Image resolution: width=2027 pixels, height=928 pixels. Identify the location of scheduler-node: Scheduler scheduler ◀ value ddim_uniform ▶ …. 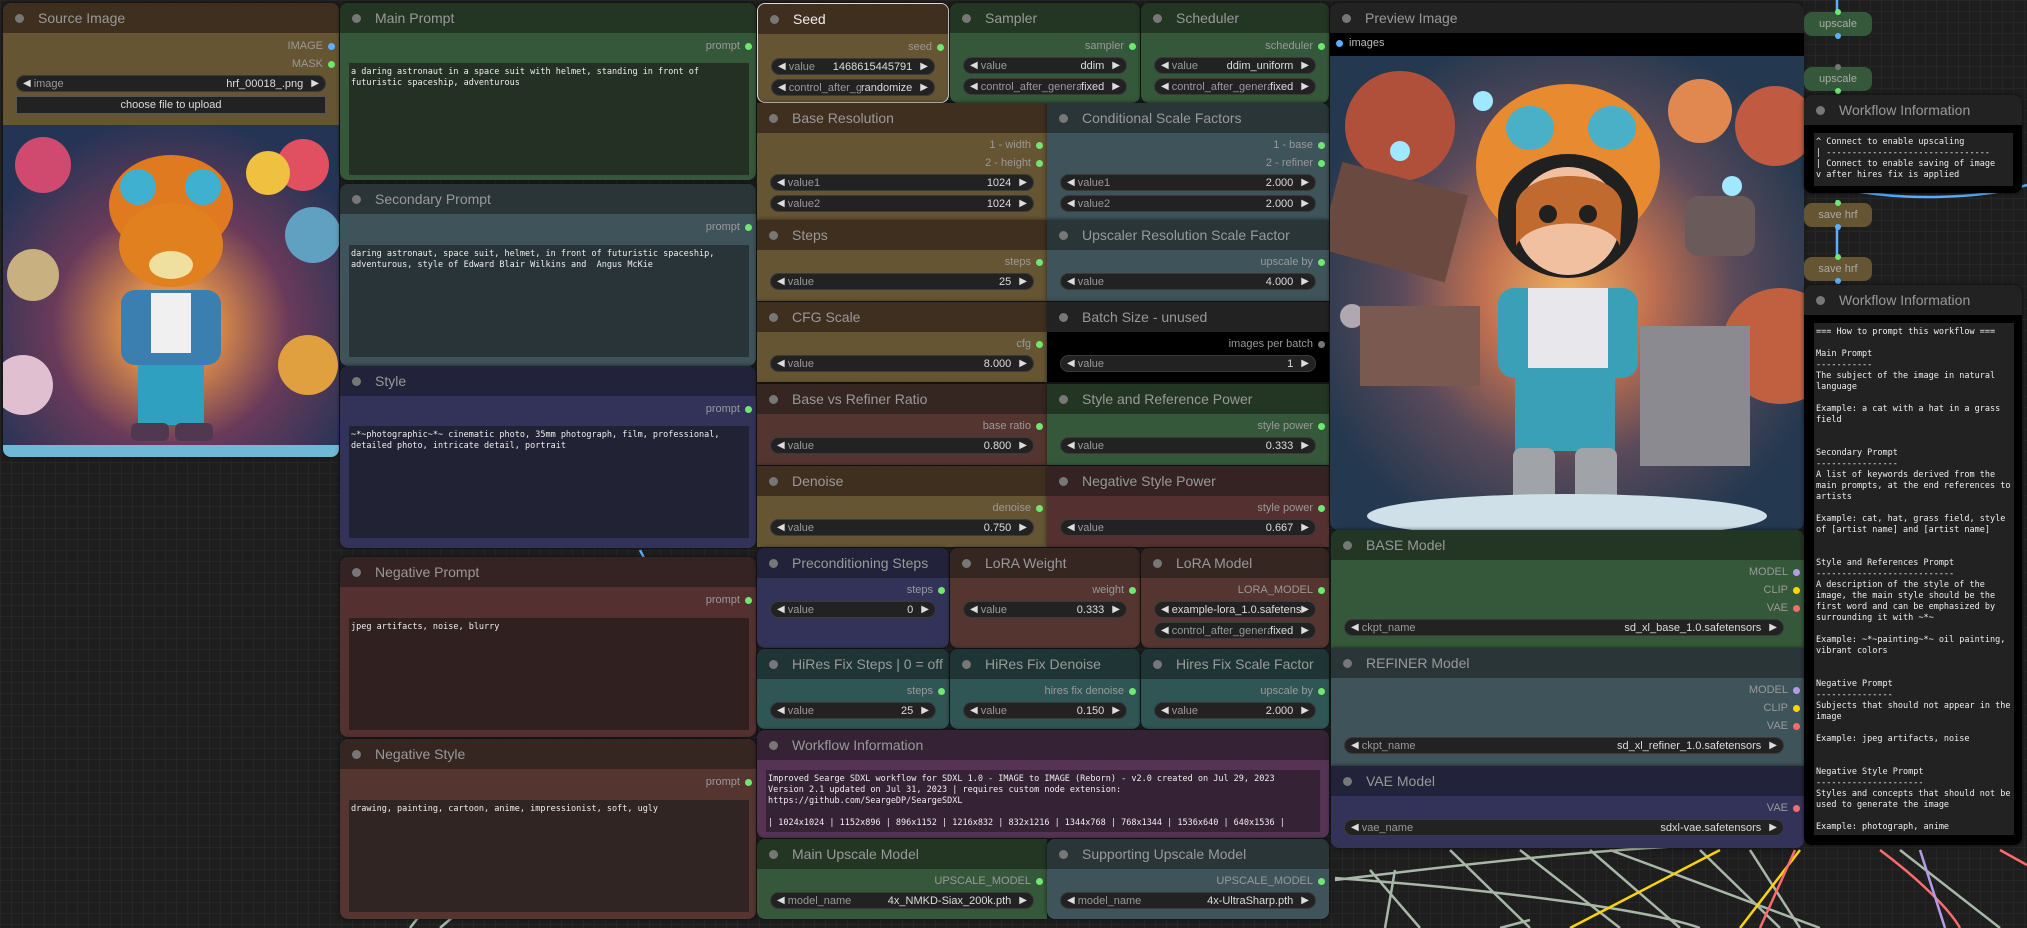
(1235, 53).